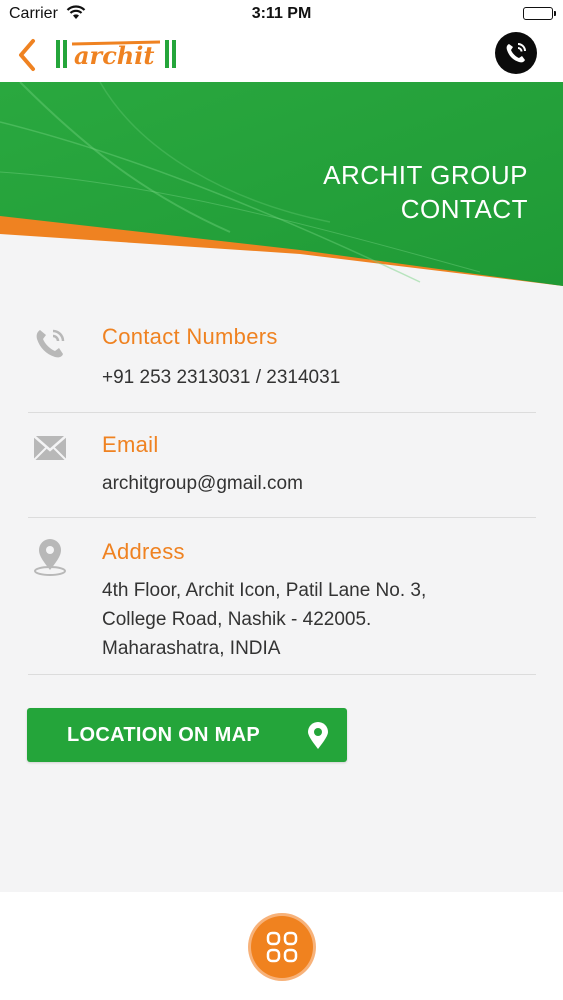 This screenshot has height=1000, width=563. I want to click on phone-icon, so click(50, 346).